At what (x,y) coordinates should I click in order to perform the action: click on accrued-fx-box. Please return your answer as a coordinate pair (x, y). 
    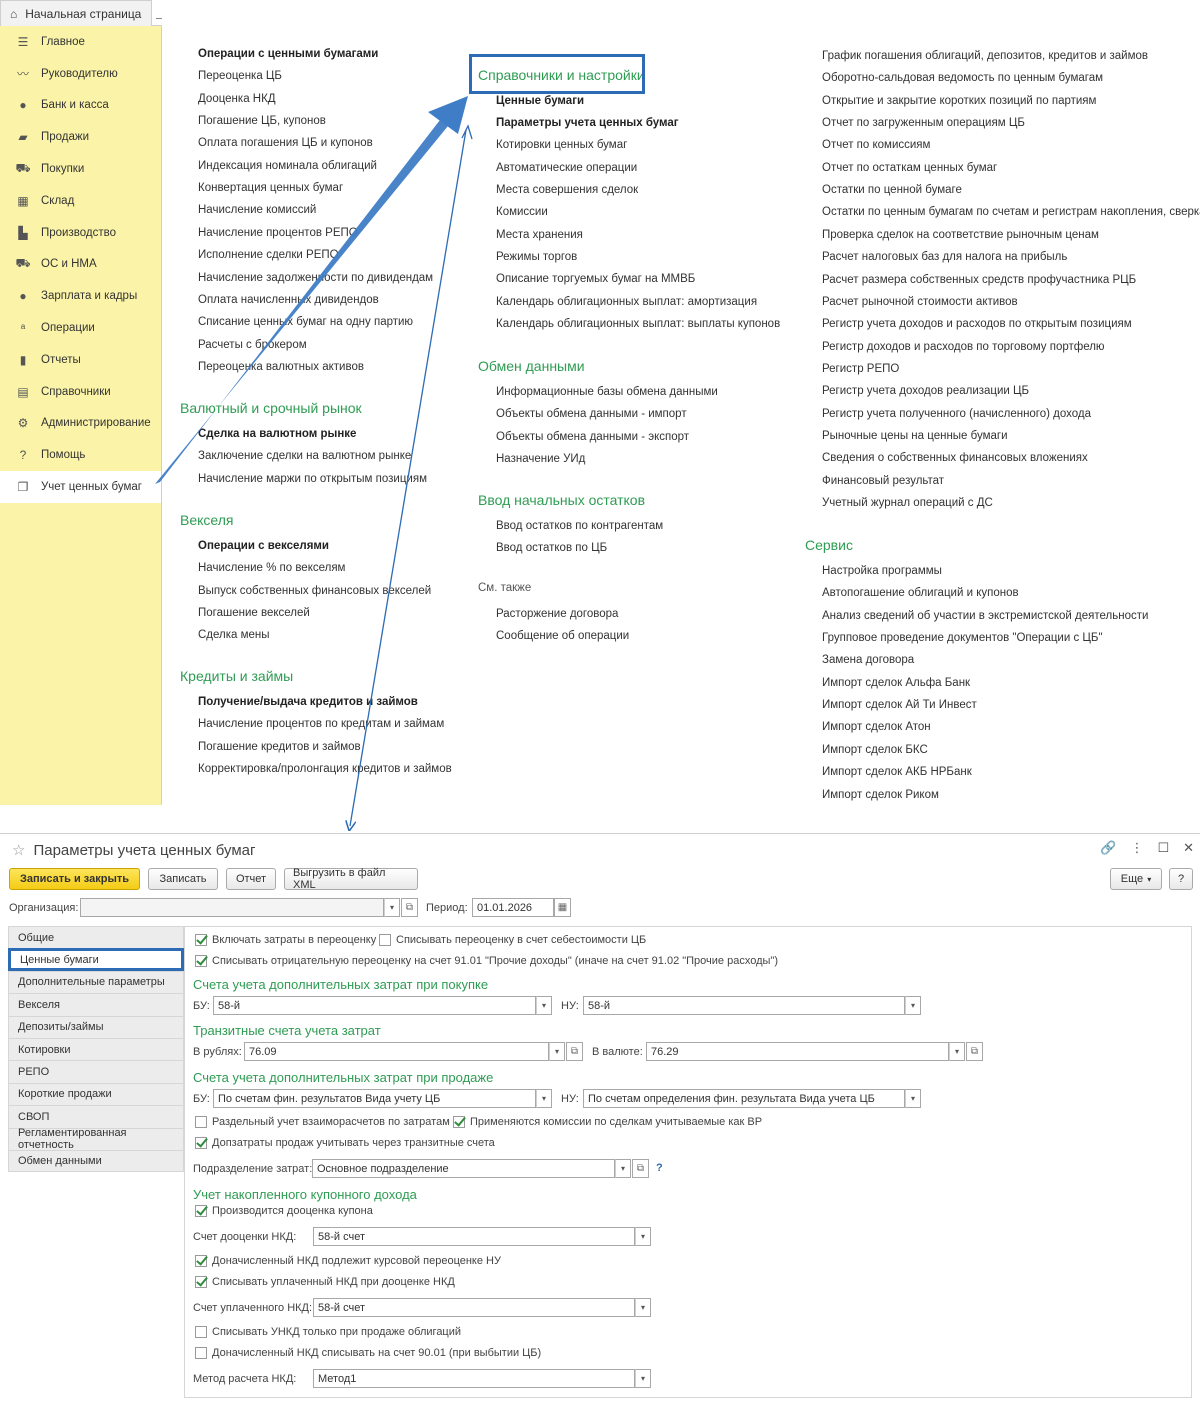
    Looking at the image, I should click on (201, 1261).